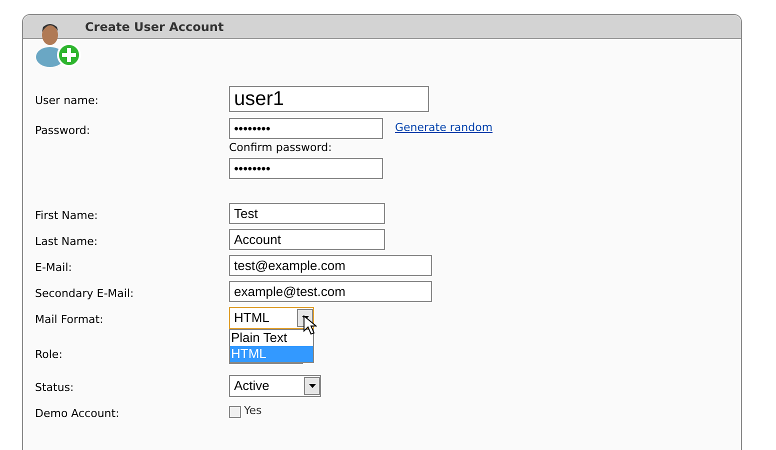 Image resolution: width=776 pixels, height=450 pixels. What do you see at coordinates (84, 293) in the screenshot?
I see `field-label: Secondary E-Mail:` at bounding box center [84, 293].